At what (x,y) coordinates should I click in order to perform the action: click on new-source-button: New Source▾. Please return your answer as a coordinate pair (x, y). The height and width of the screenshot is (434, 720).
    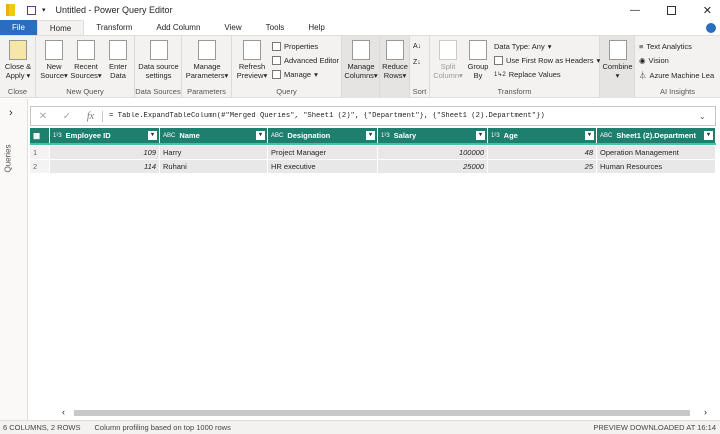
    Looking at the image, I should click on (54, 60).